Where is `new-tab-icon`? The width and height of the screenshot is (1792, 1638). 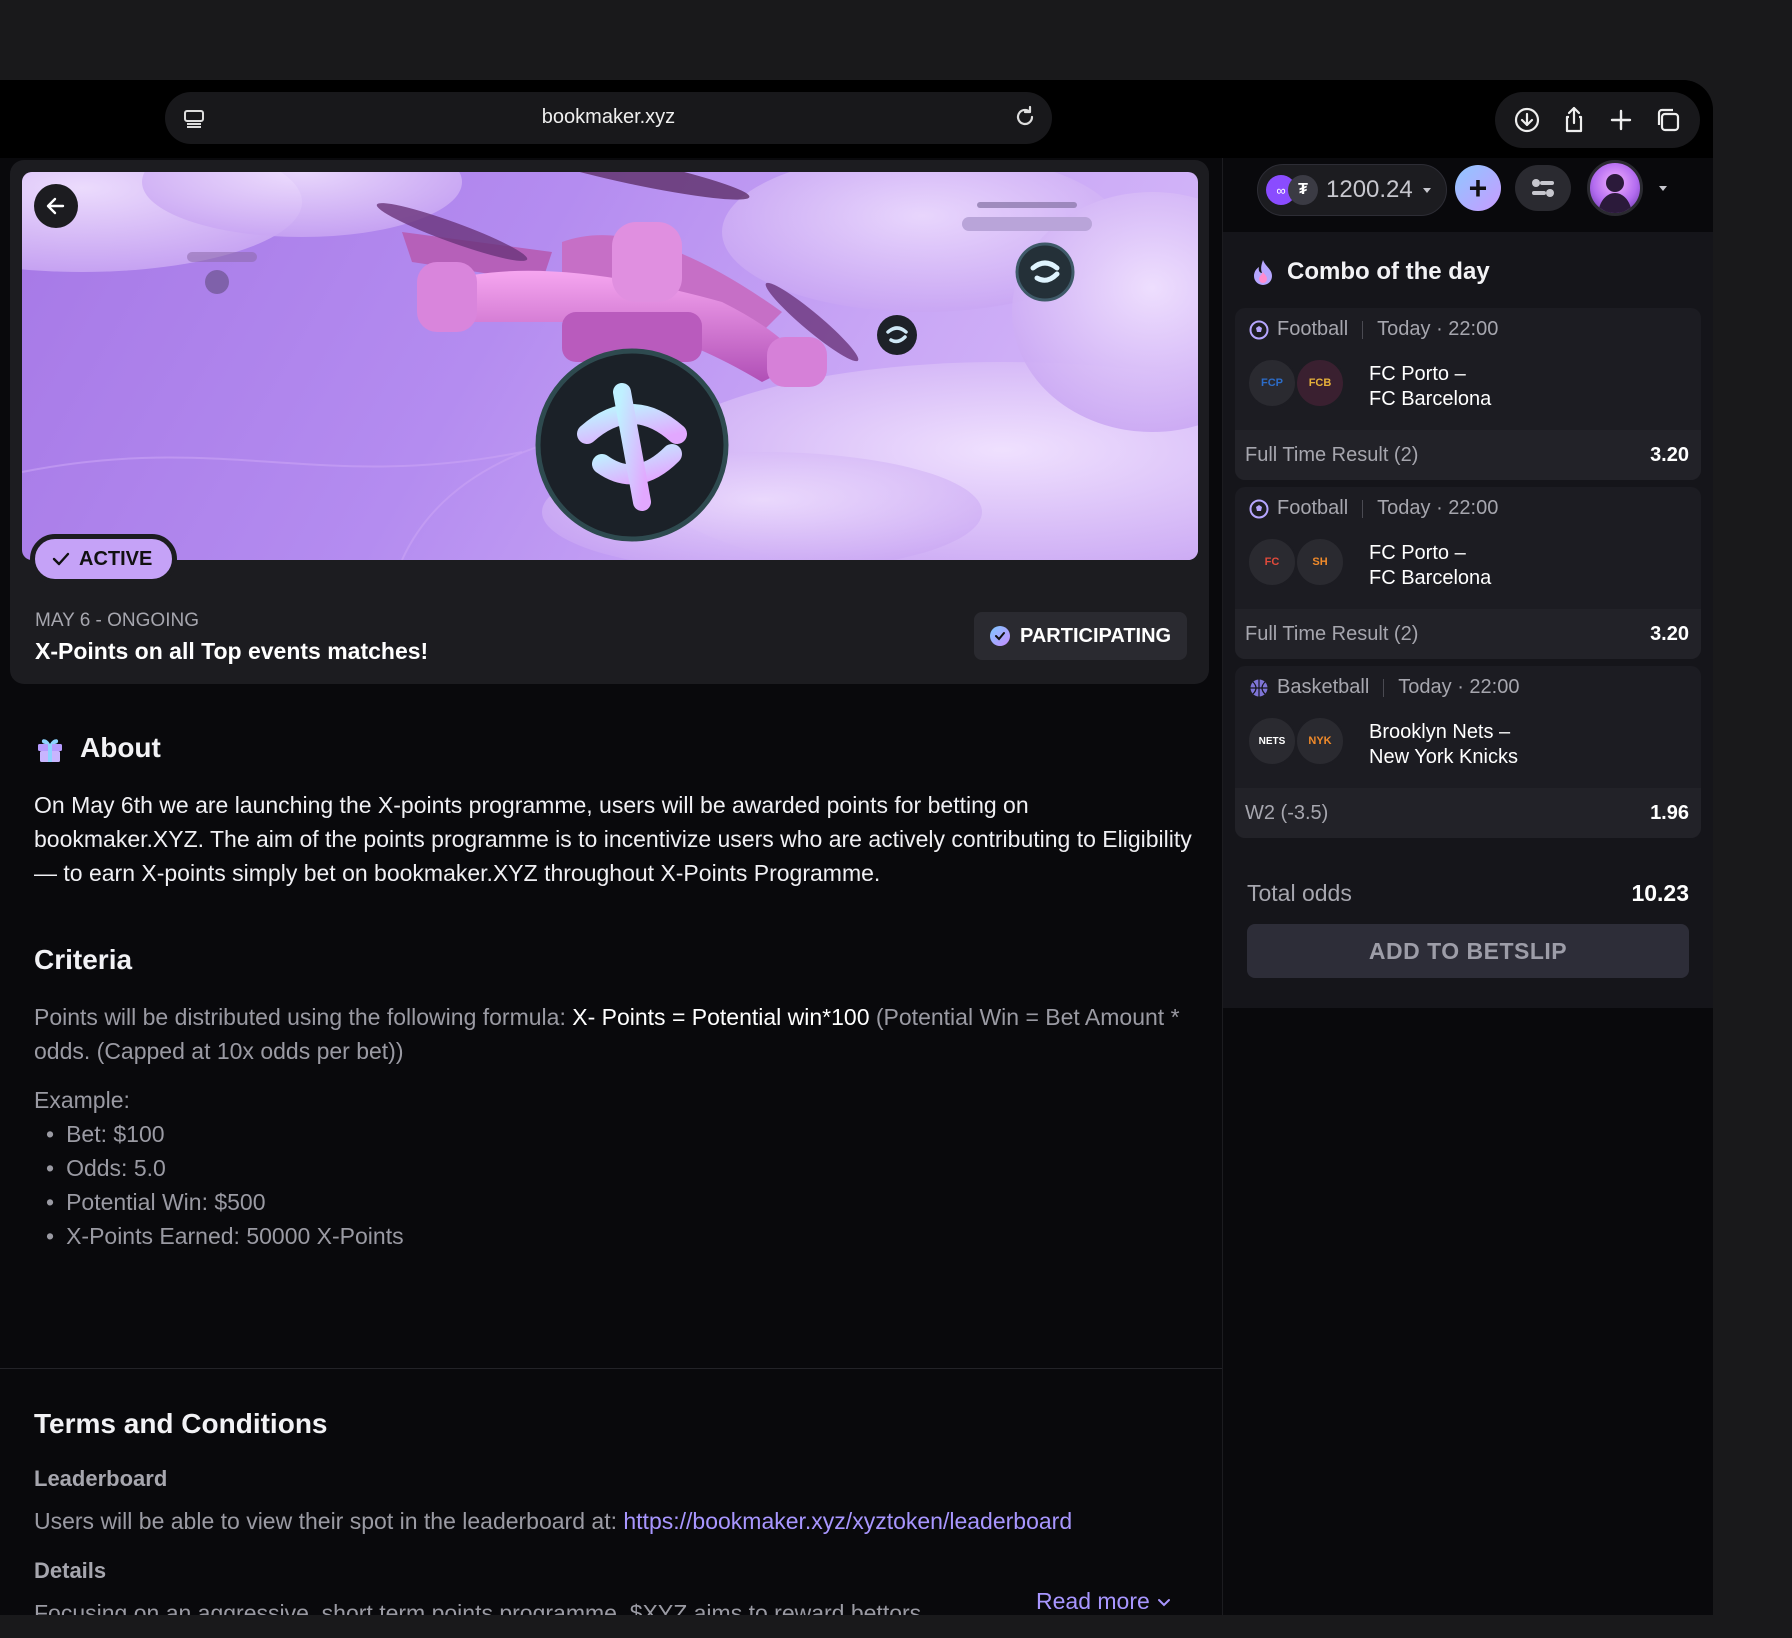
new-tab-icon is located at coordinates (1621, 120).